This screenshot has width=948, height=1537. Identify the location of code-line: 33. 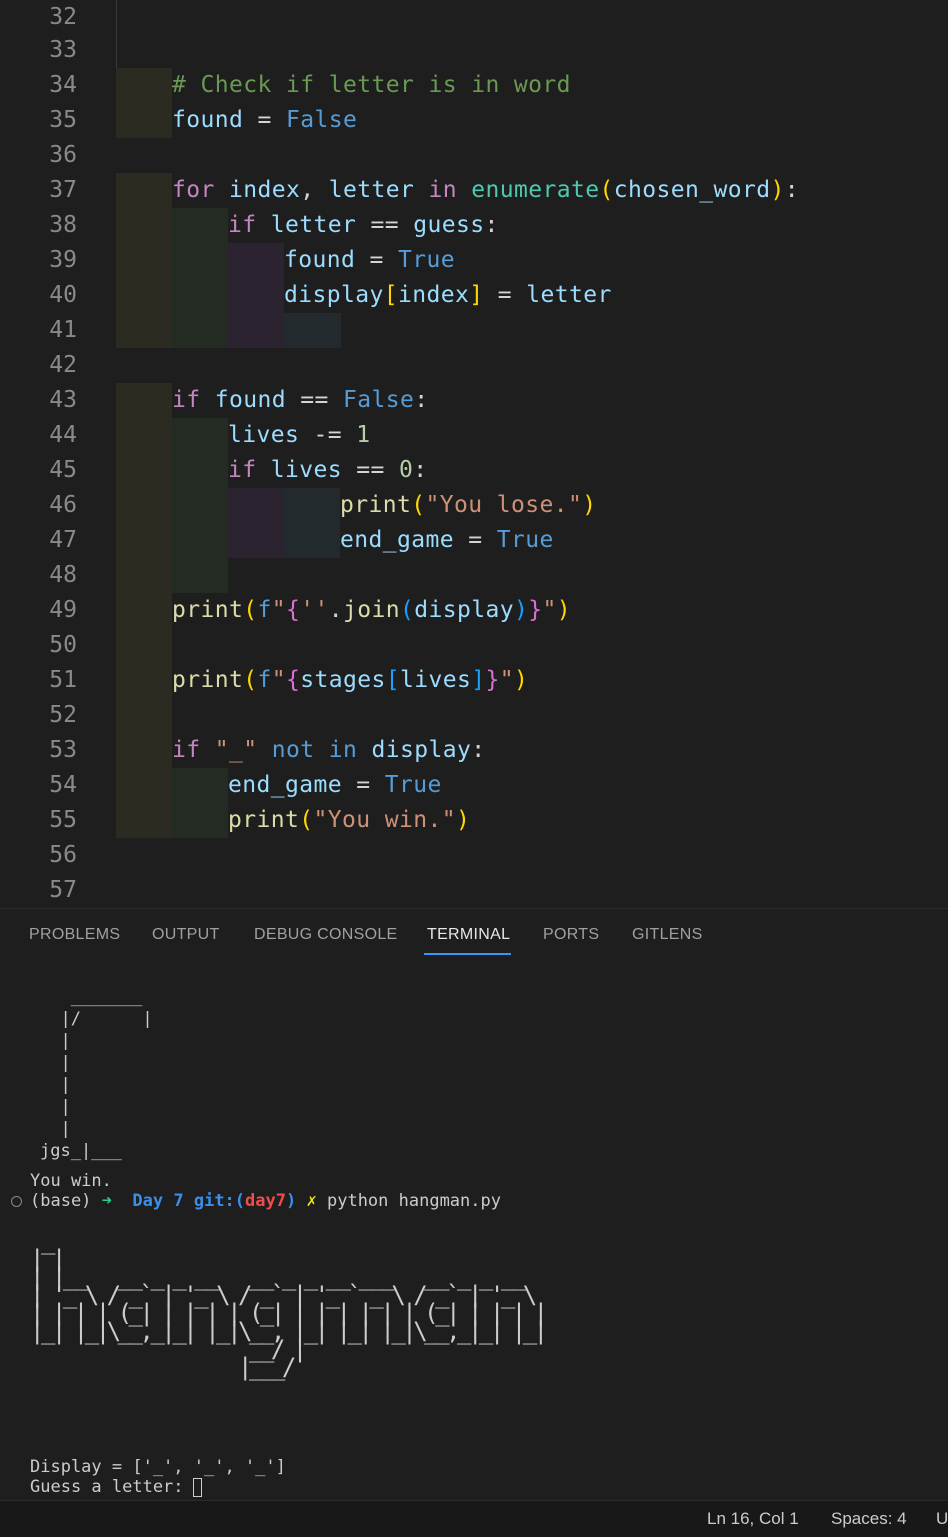
(474, 50).